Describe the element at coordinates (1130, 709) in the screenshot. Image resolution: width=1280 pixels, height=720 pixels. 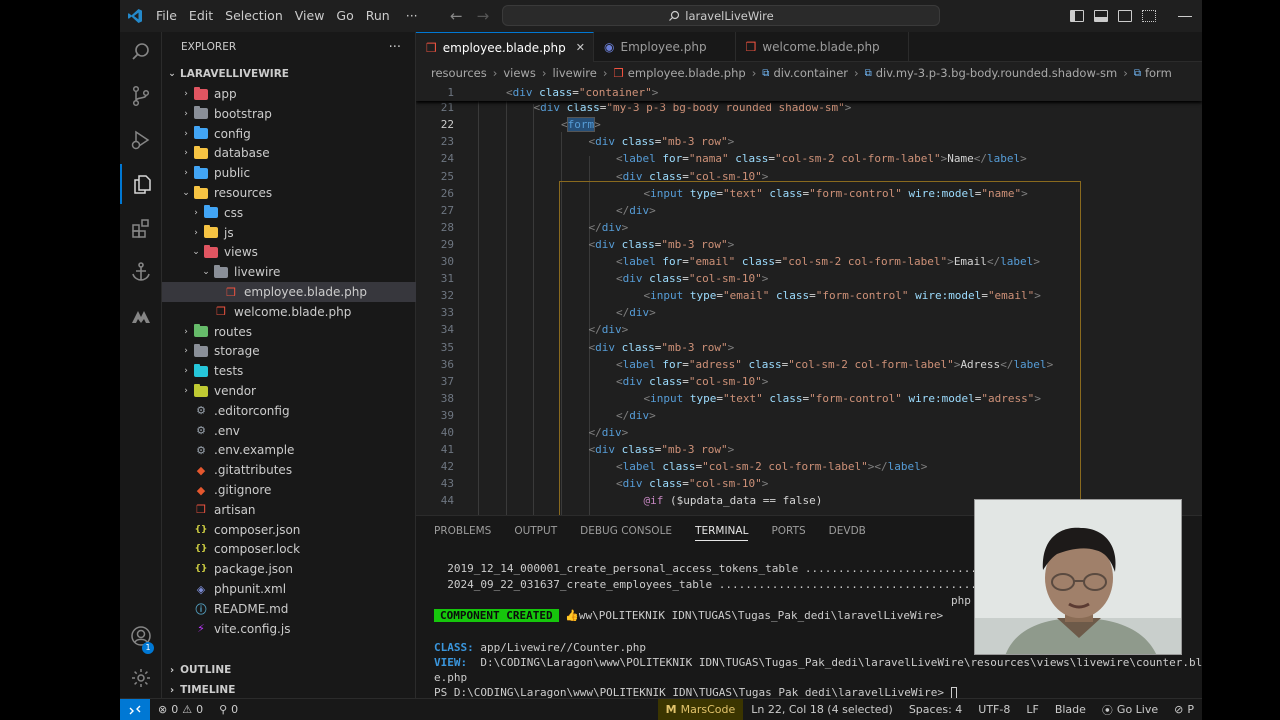
I see `go-live-button: ⦿ Go Live` at that location.